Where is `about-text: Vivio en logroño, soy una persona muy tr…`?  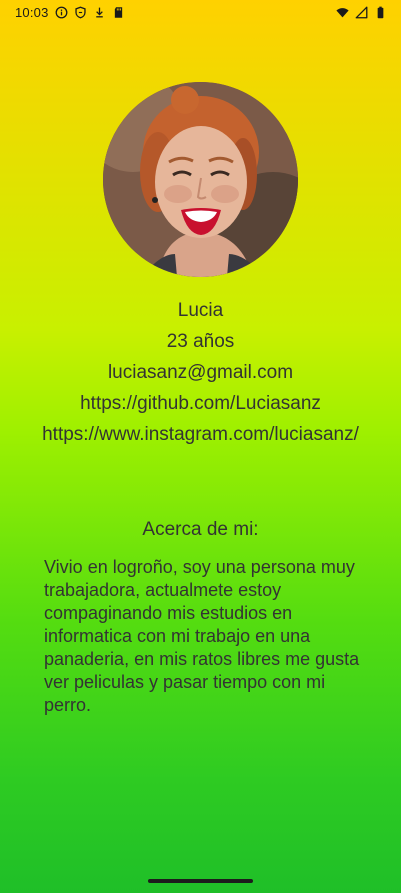 about-text: Vivio en logroño, soy una persona muy tr… is located at coordinates (202, 636).